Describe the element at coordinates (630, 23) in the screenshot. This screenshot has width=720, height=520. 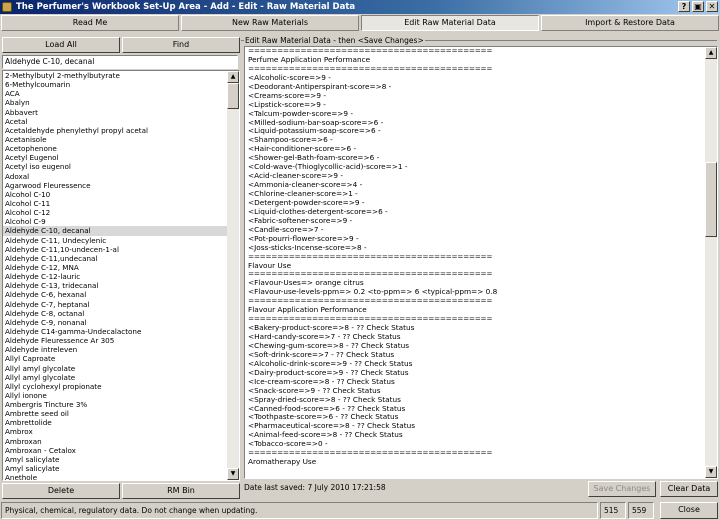
I see `tab-import-restore-data: Import & Restore Data` at that location.